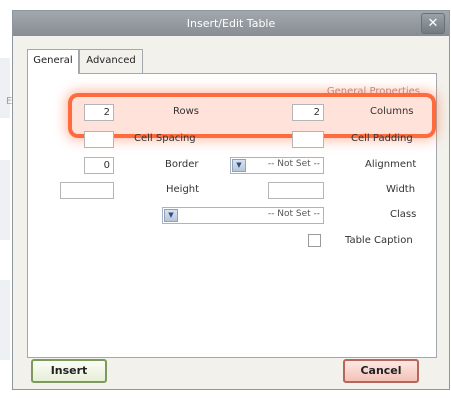 This screenshot has width=451, height=398. I want to click on cell-padding-input, so click(308, 139).